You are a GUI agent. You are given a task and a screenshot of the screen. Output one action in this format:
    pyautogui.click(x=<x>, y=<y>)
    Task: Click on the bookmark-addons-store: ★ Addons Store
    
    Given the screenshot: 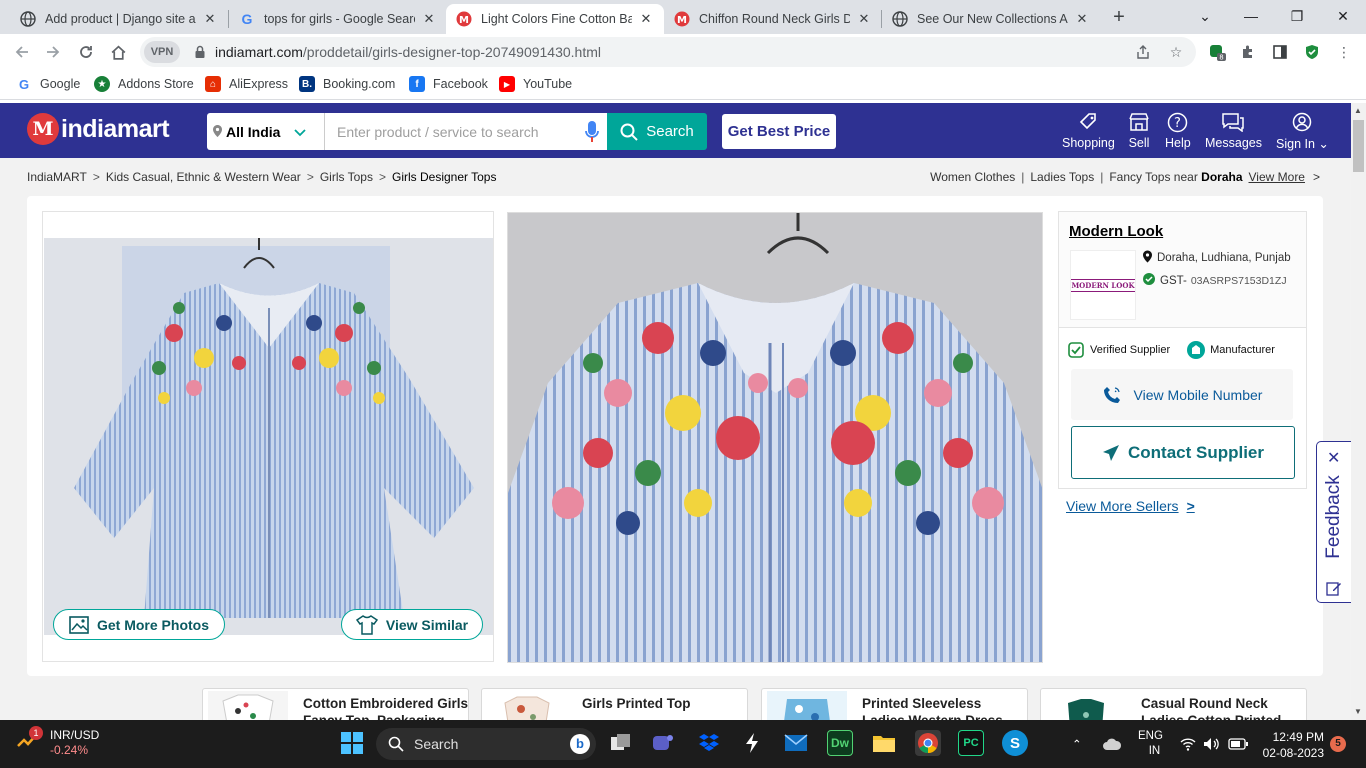 What is the action you would take?
    pyautogui.click(x=144, y=84)
    